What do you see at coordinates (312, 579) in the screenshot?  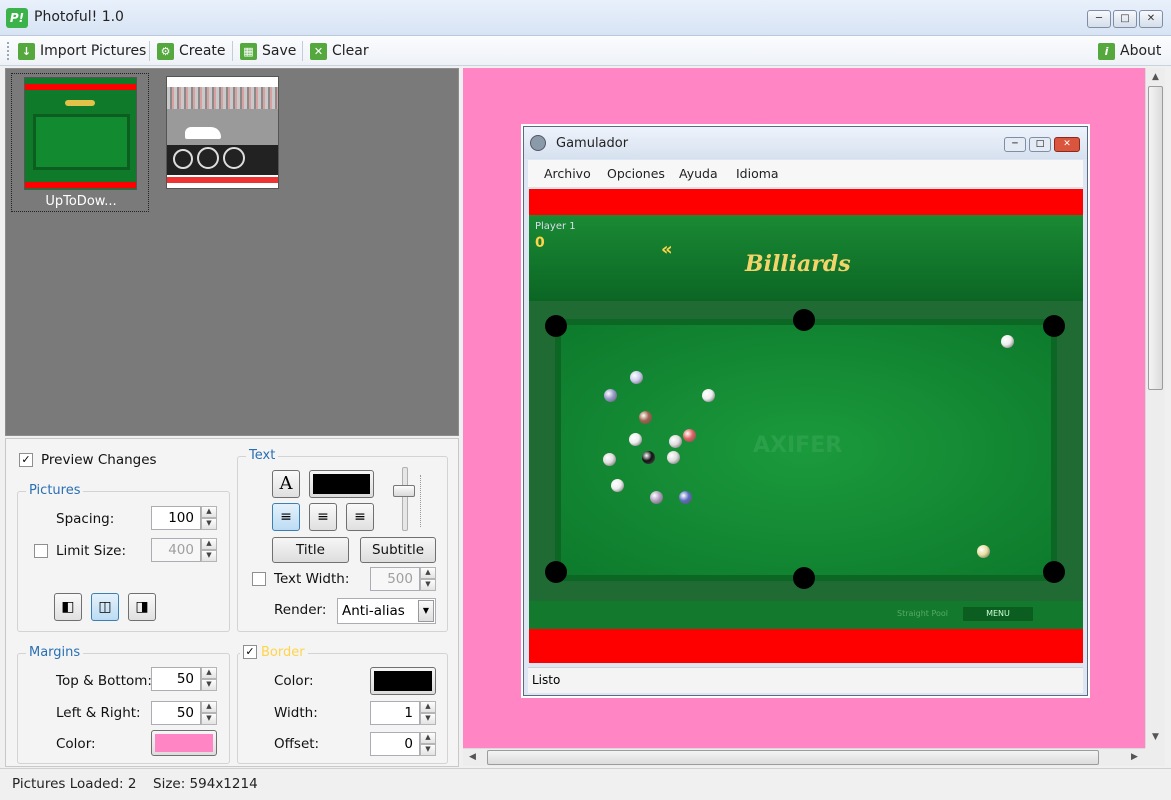 I see `text-width-label: Text Width:` at bounding box center [312, 579].